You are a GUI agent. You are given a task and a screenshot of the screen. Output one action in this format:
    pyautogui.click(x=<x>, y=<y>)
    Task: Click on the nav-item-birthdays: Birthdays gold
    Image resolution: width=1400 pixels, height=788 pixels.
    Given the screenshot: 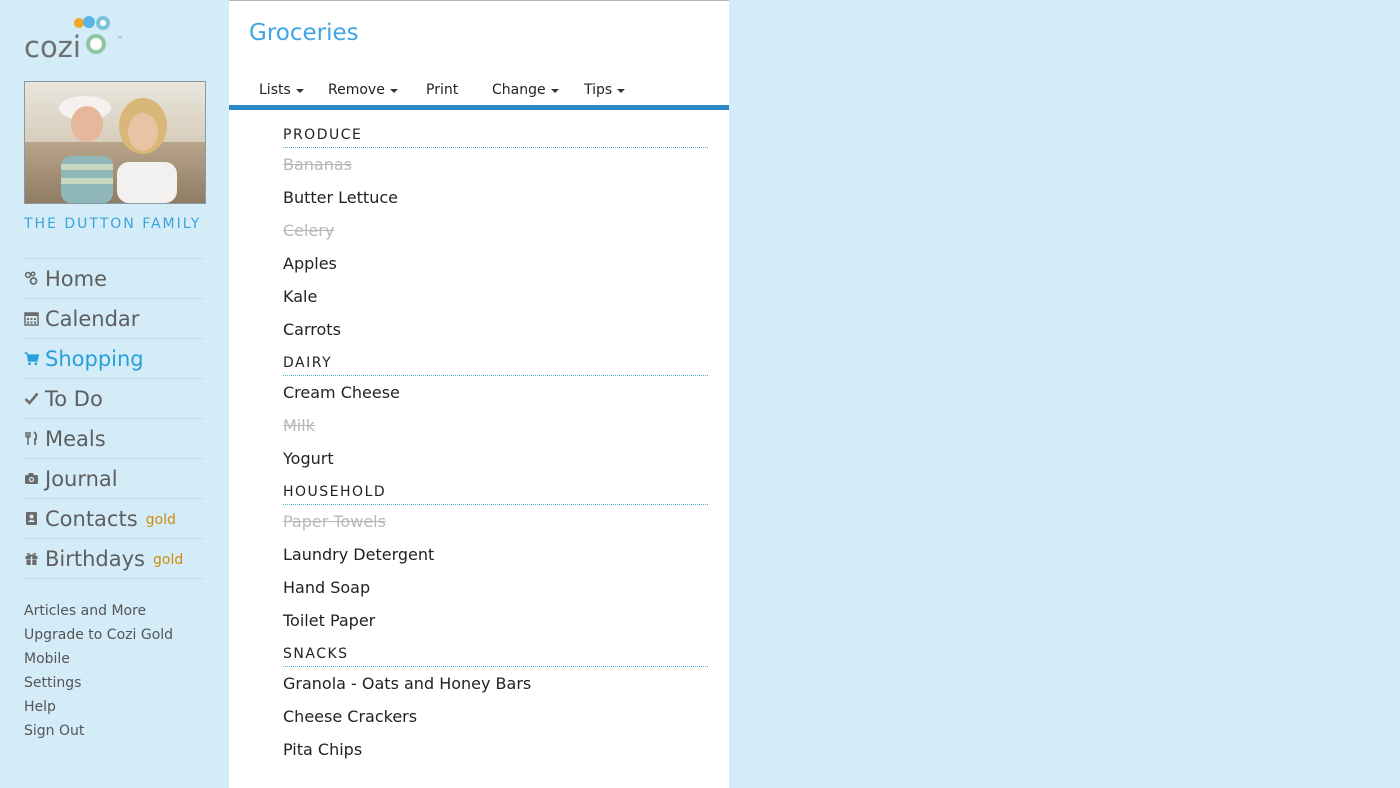 What is the action you would take?
    pyautogui.click(x=114, y=558)
    